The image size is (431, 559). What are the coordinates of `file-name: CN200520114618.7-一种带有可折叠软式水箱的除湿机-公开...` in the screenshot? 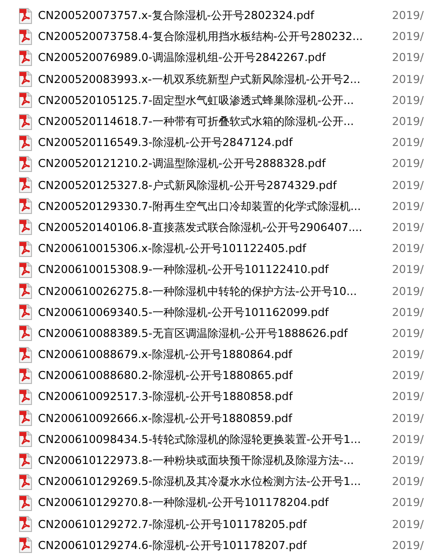 It's located at (212, 122).